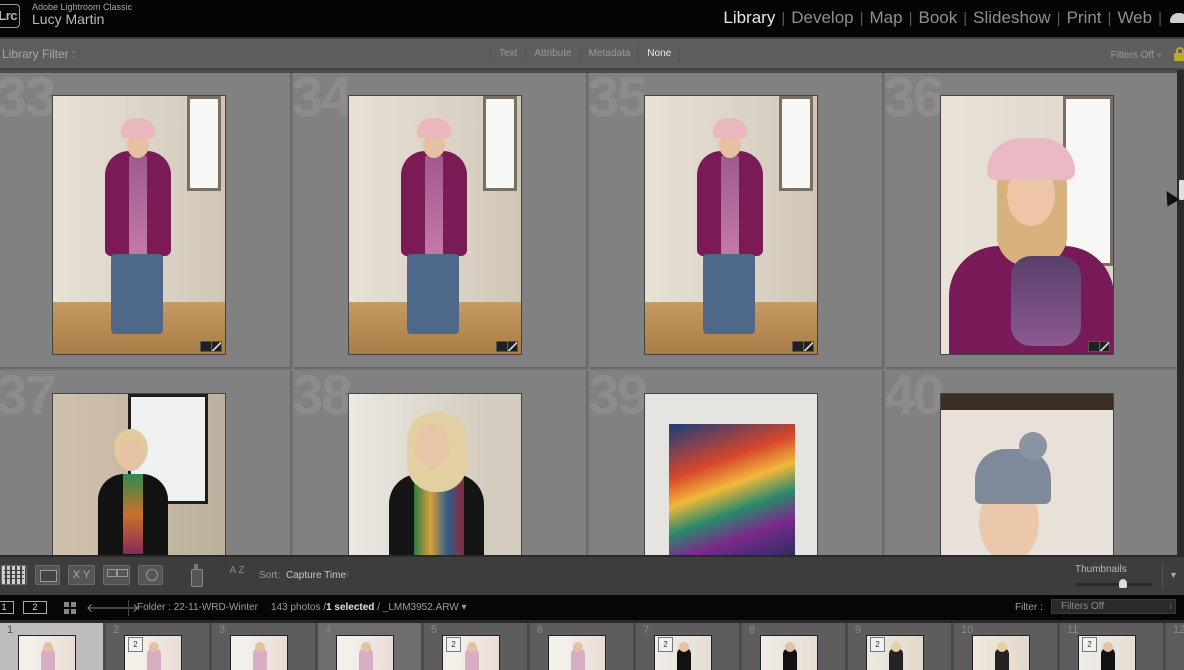 Image resolution: width=1184 pixels, height=670 pixels. I want to click on grid-cell: 35, so click(737, 221).